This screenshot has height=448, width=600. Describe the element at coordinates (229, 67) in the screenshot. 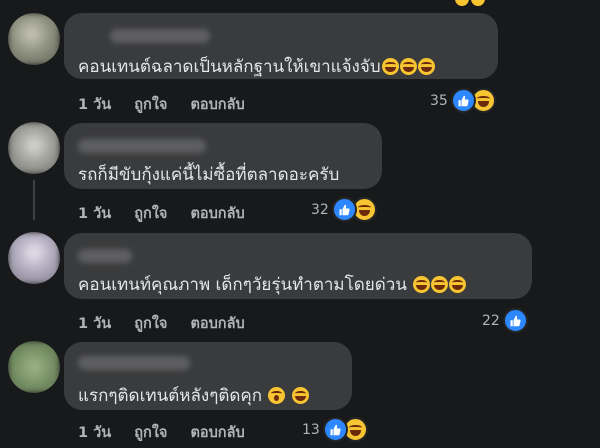

I see `comment-body: คอนเทนต์ฉลาดเป็นหลักฐานให้เขาแจ้งจับ` at that location.